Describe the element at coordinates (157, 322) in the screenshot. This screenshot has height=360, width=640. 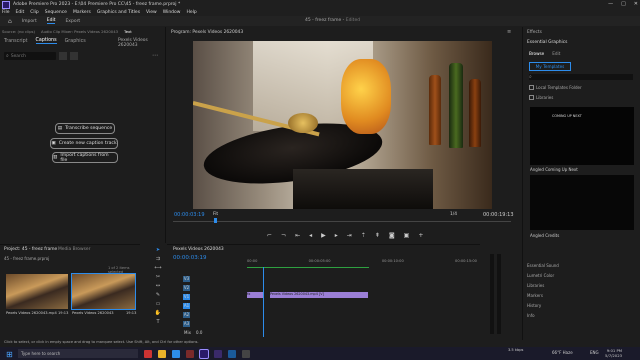
I see `type-tool-icon: T` at that location.